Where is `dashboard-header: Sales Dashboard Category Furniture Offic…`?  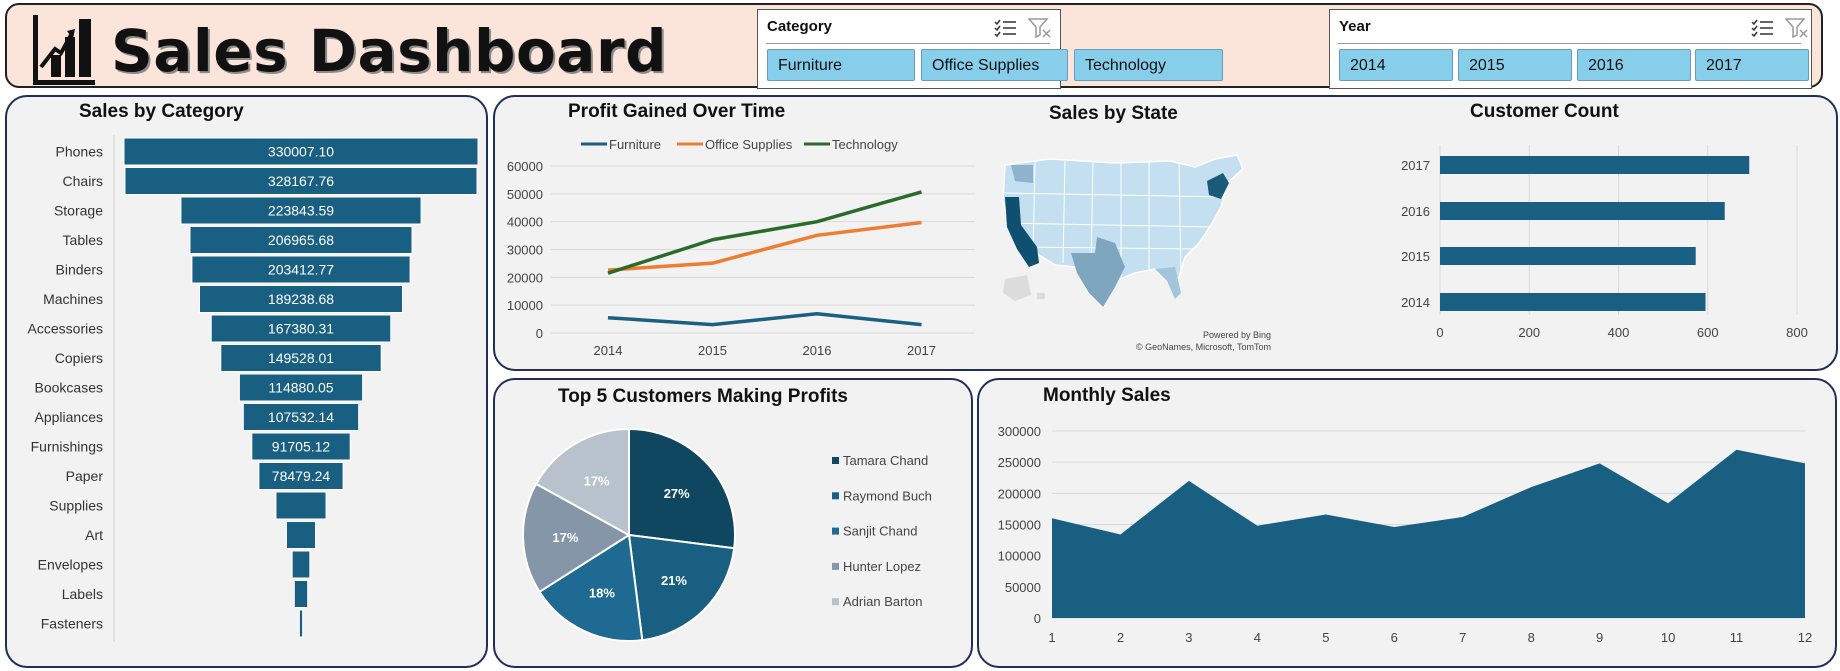 dashboard-header: Sales Dashboard Category Furniture Offic… is located at coordinates (914, 46).